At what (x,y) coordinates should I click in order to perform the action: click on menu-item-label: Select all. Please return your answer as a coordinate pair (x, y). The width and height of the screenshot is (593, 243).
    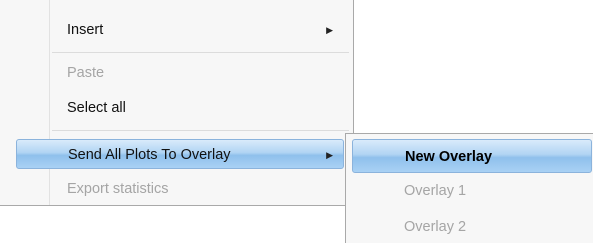
    Looking at the image, I should click on (96, 108).